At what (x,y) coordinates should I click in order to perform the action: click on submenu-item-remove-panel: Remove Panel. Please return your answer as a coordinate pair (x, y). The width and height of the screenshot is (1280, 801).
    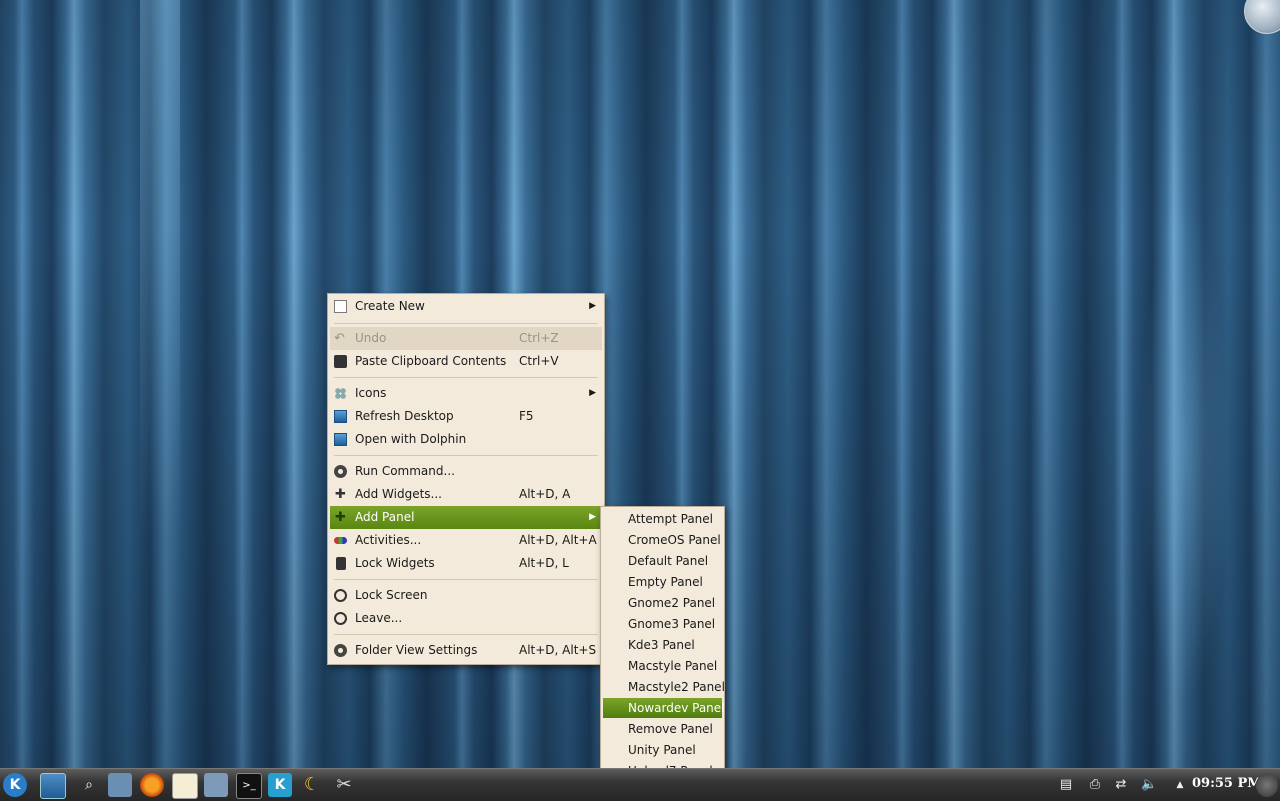
    Looking at the image, I should click on (662, 729).